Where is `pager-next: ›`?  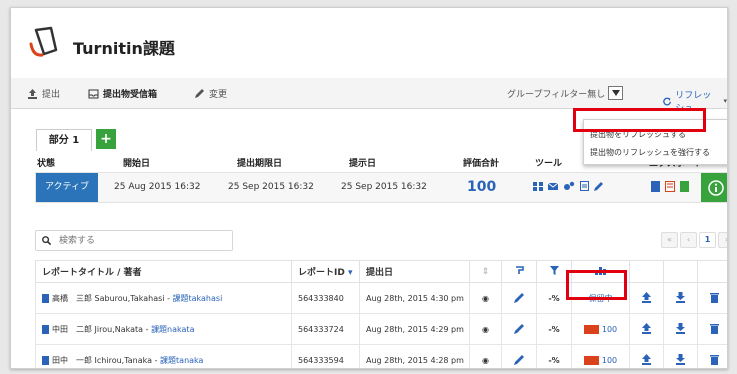 pager-next: › is located at coordinates (722, 240).